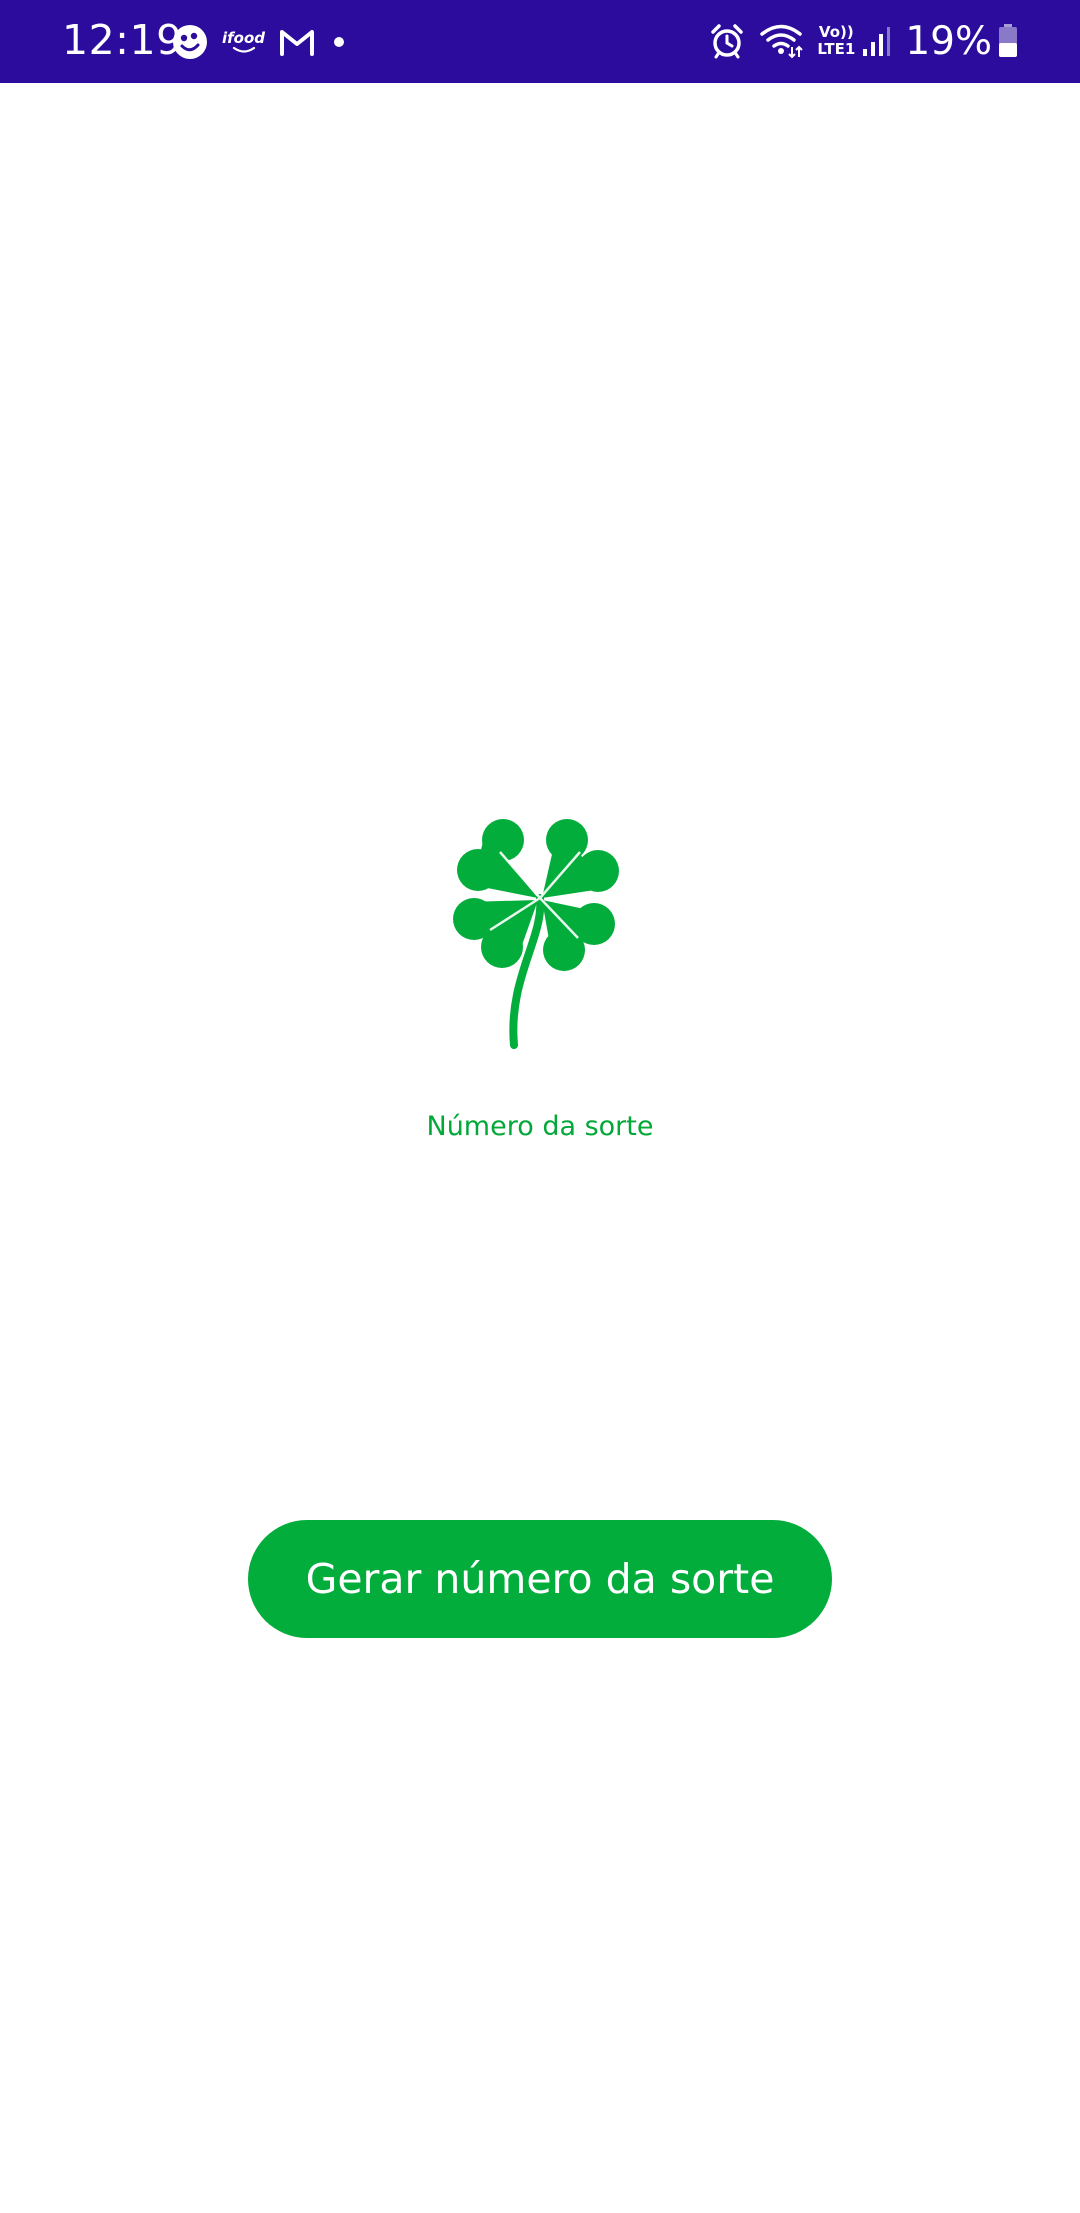  I want to click on status-time: 12:19, so click(122, 40).